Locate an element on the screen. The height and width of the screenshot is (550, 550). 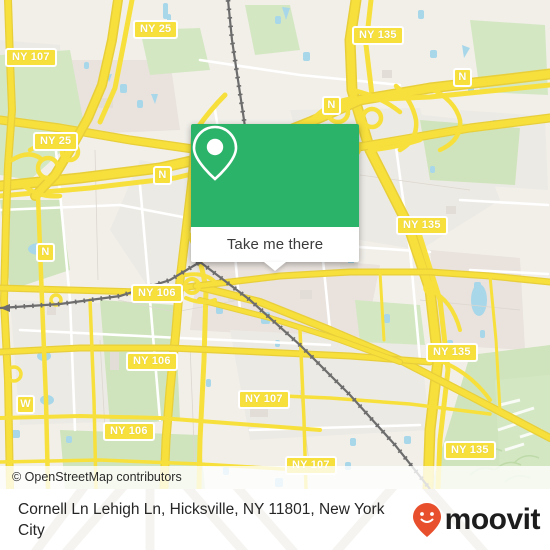
take-me-there-button: Take me there is located at coordinates (275, 249).